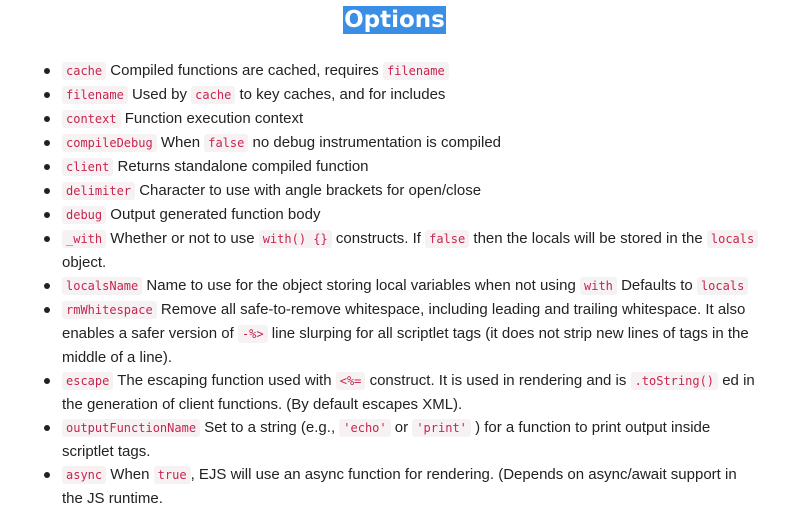 Image resolution: width=789 pixels, height=522 pixels. What do you see at coordinates (213, 214) in the screenshot?
I see `option-text: Output generated function body` at bounding box center [213, 214].